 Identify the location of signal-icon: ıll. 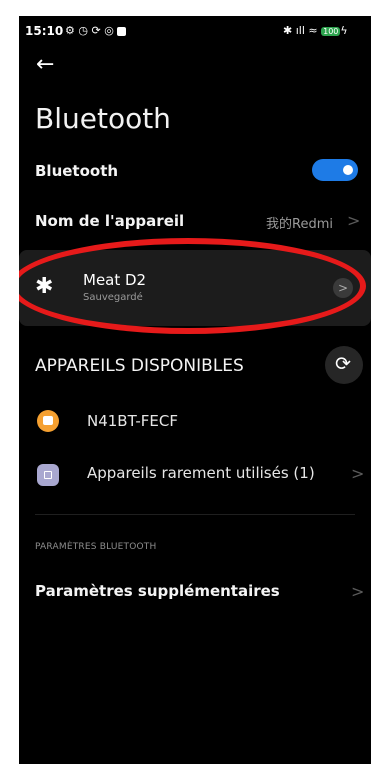
(300, 30).